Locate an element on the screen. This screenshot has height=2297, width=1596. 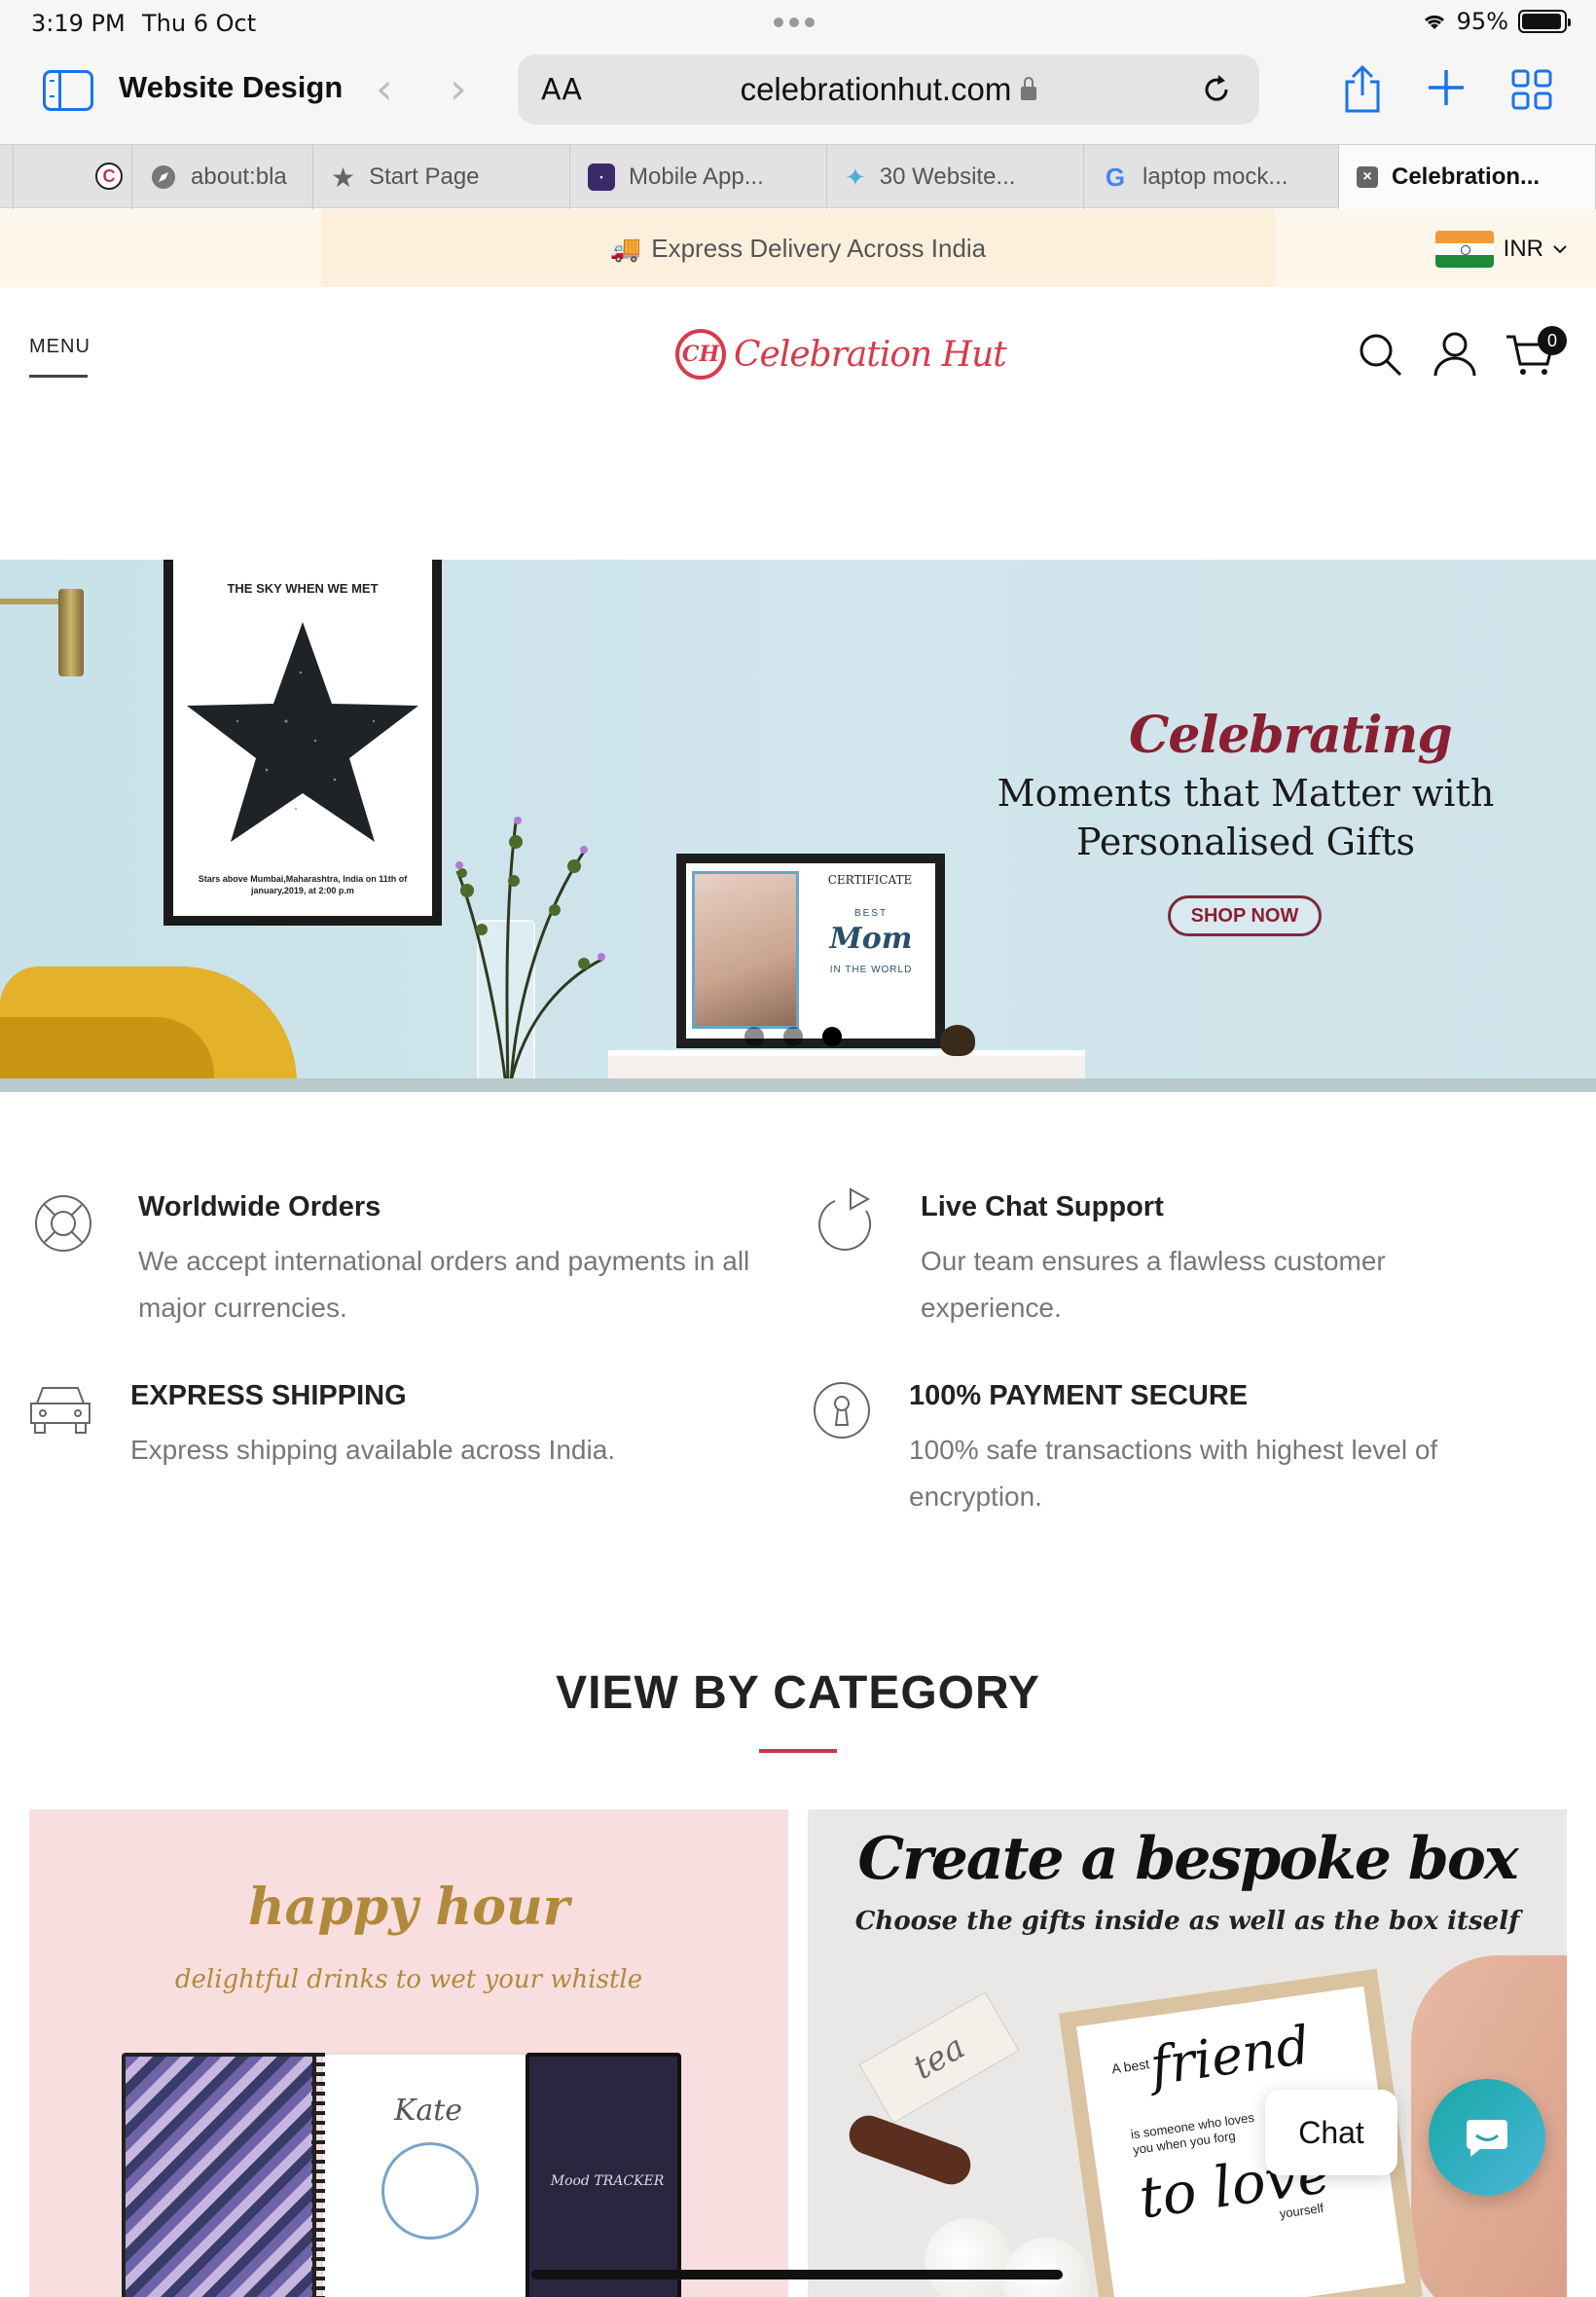
chat-bubble-icon is located at coordinates (1487, 2138).